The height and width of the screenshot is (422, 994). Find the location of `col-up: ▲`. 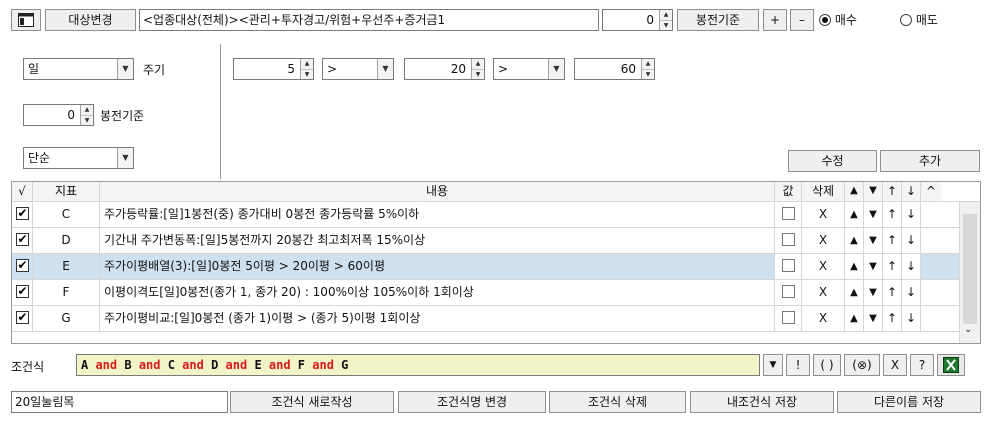

col-up: ▲ is located at coordinates (854, 191).